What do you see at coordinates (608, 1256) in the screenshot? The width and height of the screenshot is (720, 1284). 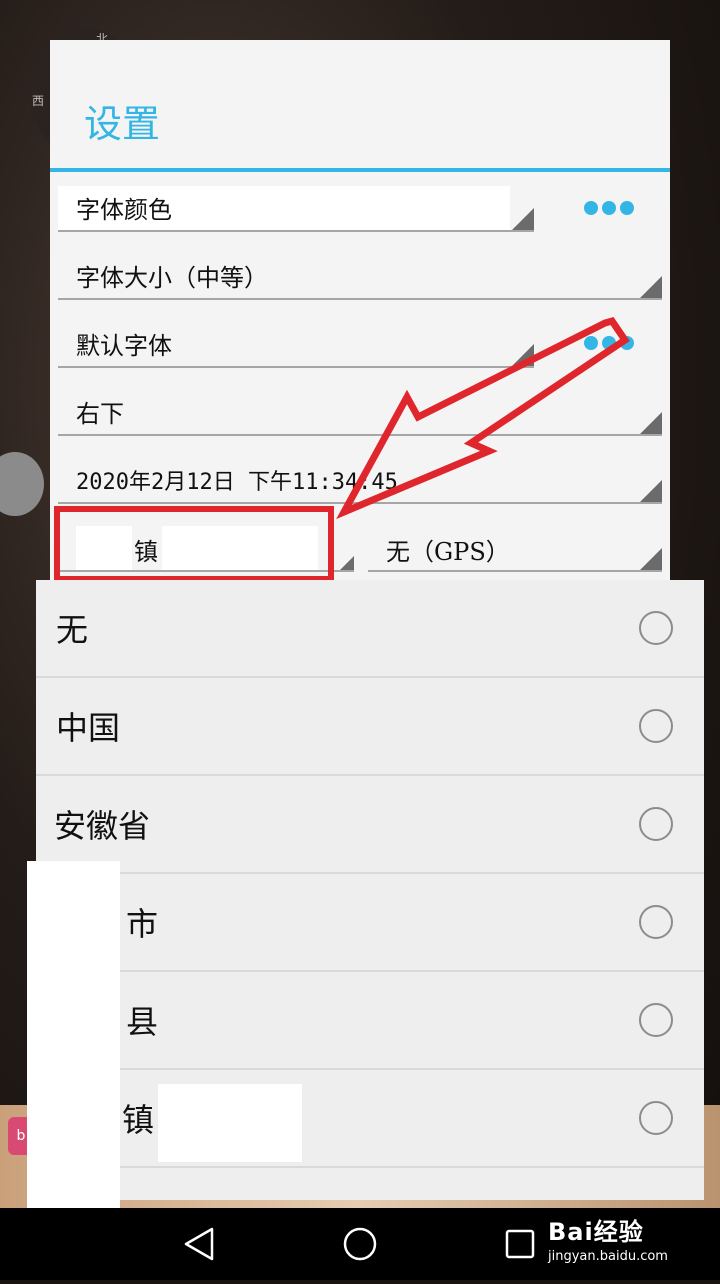 I see `watermark-url: jingyan.baidu.com` at bounding box center [608, 1256].